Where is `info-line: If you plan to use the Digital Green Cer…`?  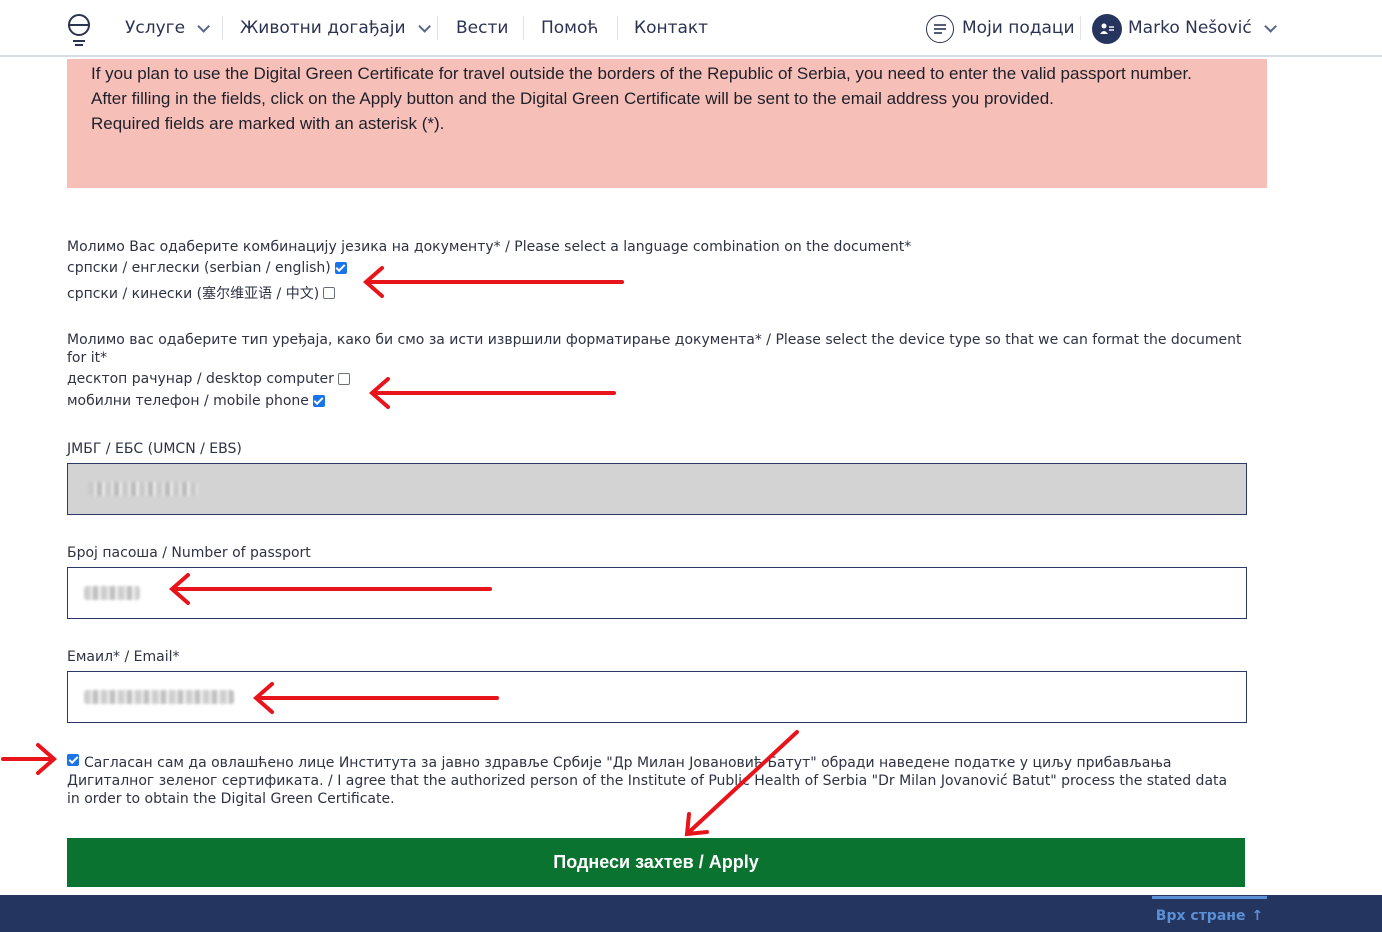
info-line: If you plan to use the Digital Green Cer… is located at coordinates (641, 73).